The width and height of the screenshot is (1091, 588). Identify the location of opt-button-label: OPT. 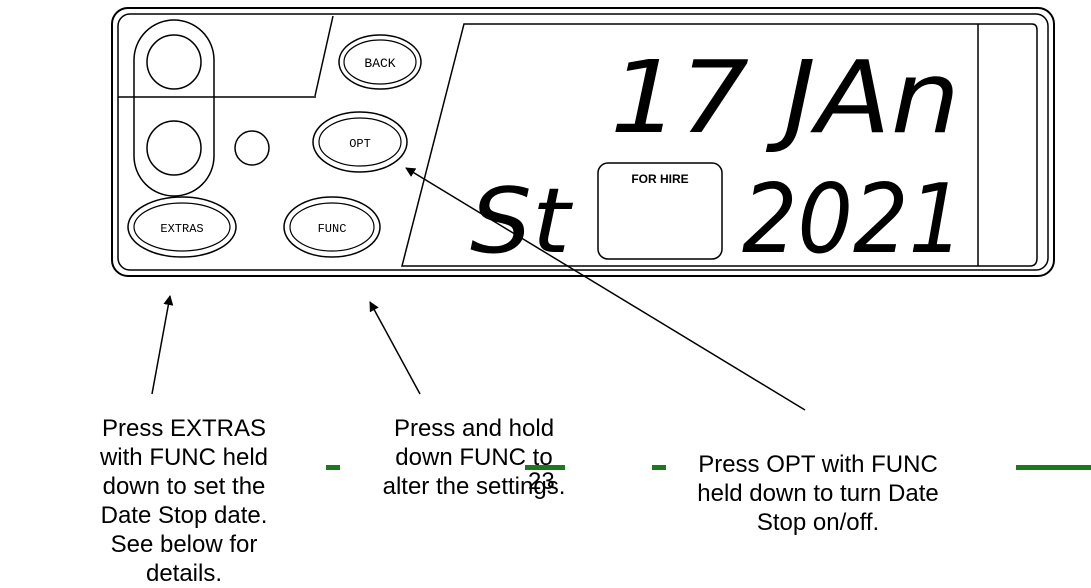
(360, 144).